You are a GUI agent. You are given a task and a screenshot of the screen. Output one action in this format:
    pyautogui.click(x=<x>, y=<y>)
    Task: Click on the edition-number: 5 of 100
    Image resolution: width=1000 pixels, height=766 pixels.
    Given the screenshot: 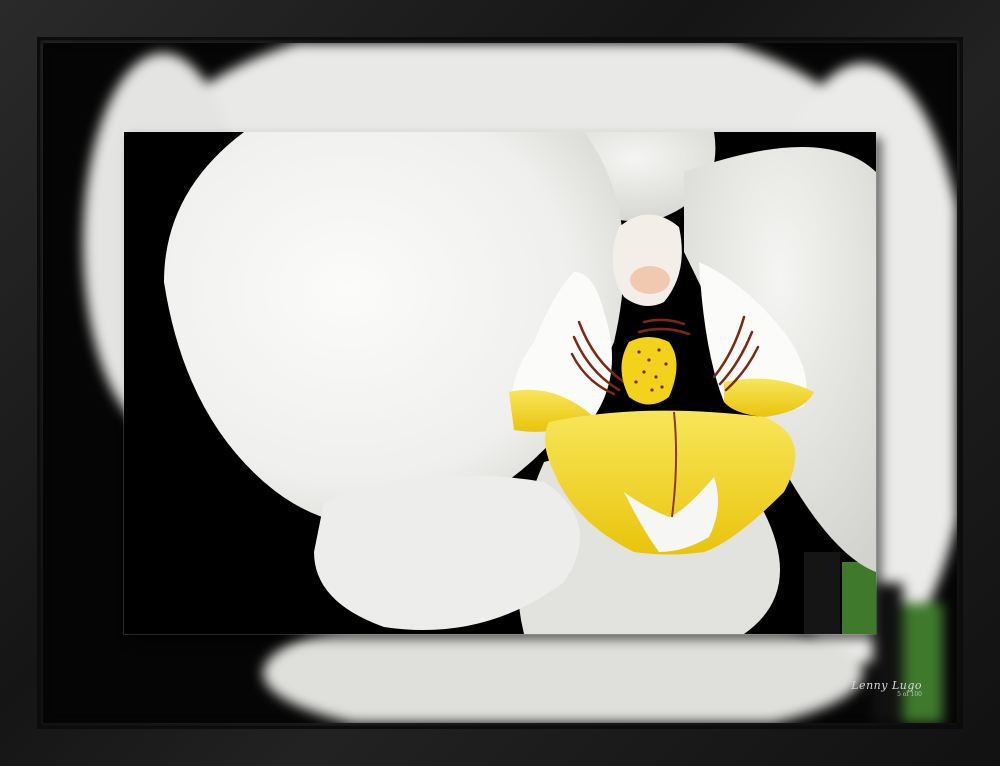 What is the action you would take?
    pyautogui.click(x=909, y=694)
    